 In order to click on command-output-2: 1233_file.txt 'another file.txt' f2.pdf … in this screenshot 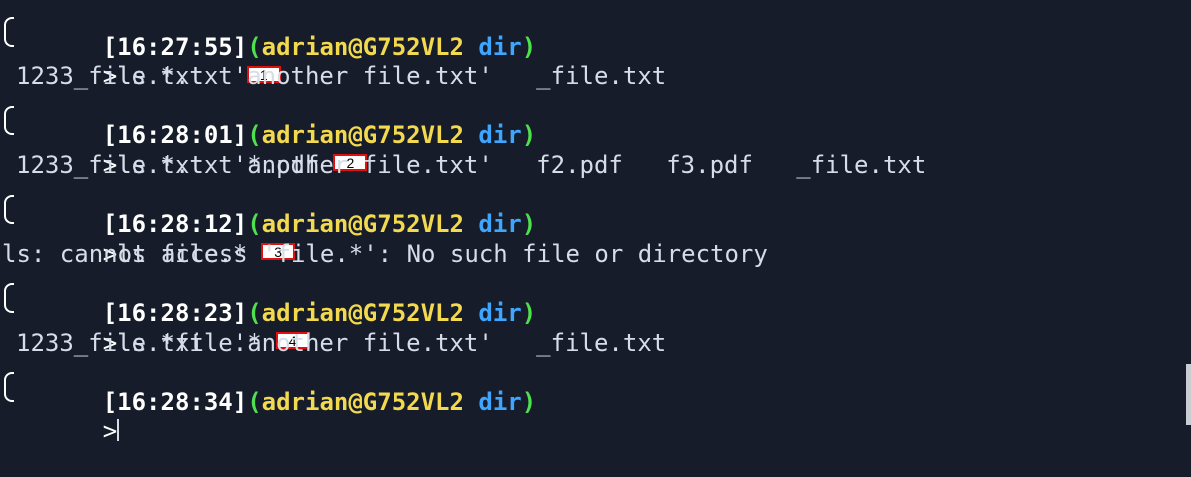, I will do `click(471, 164)`.